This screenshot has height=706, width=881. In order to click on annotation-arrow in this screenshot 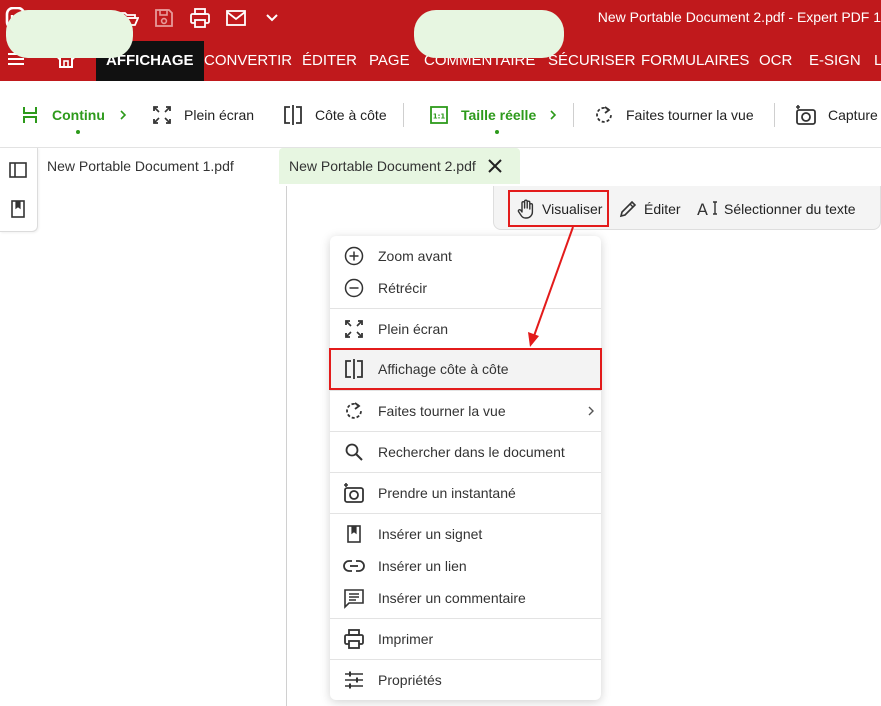, I will do `click(551, 286)`.